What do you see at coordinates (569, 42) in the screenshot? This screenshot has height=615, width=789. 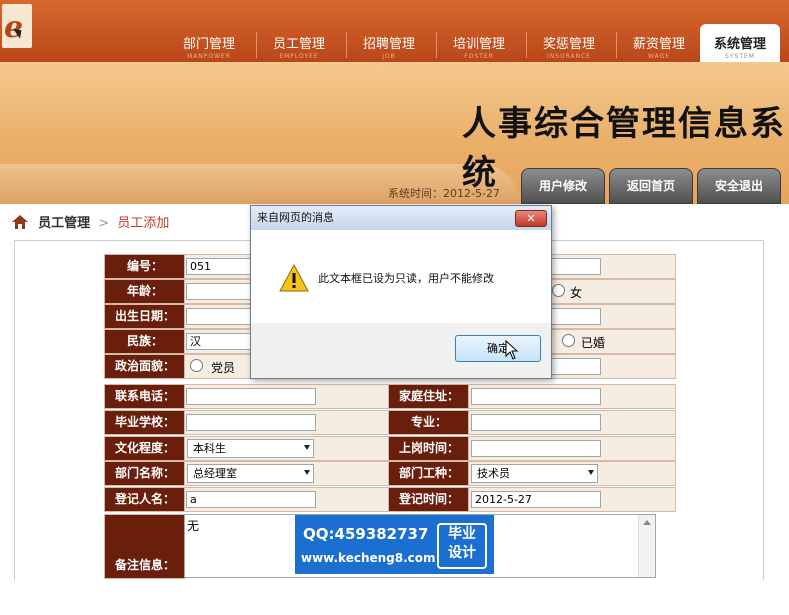 I see `nav-rewards: 奖惩管理 INSURANCE` at bounding box center [569, 42].